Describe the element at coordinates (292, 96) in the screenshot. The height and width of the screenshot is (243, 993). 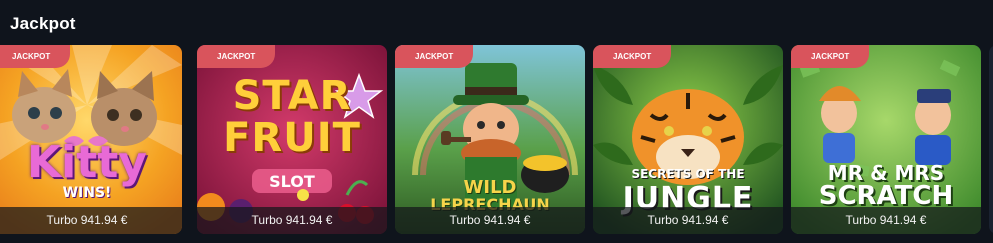
I see `game-logo-text: STAR` at that location.